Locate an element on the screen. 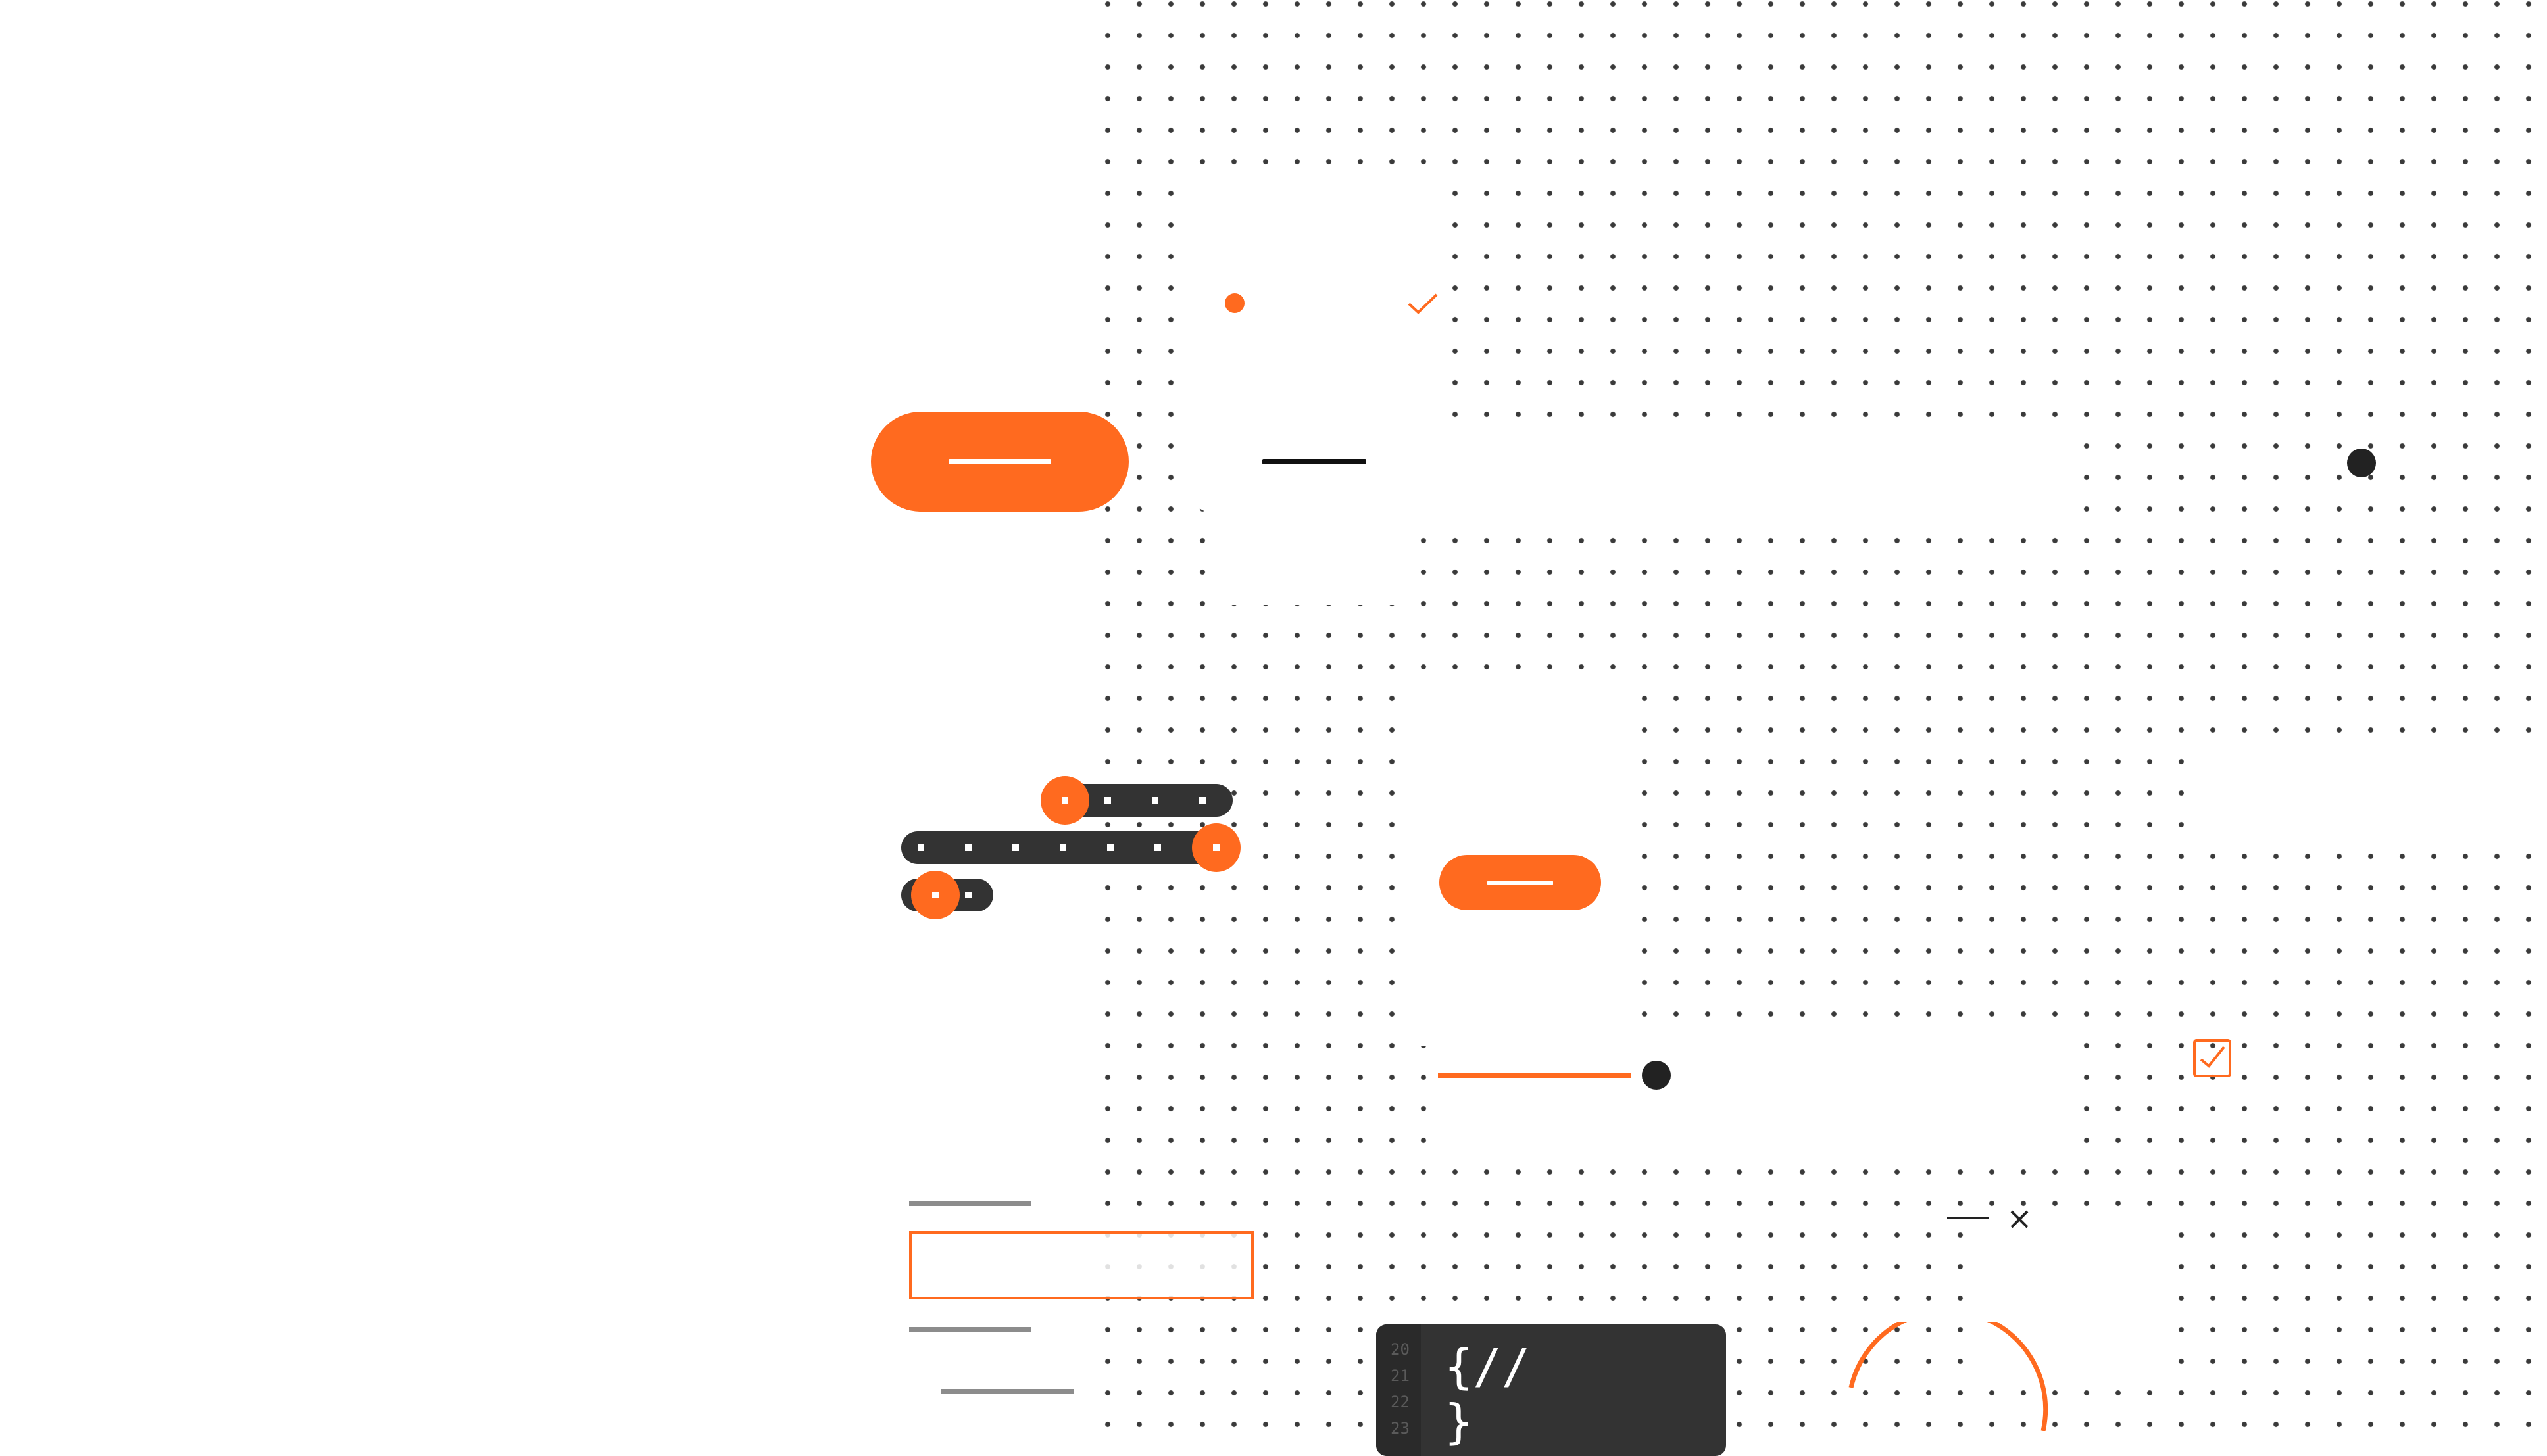 The height and width of the screenshot is (1456, 2547). line-number: 21 is located at coordinates (1400, 1376).